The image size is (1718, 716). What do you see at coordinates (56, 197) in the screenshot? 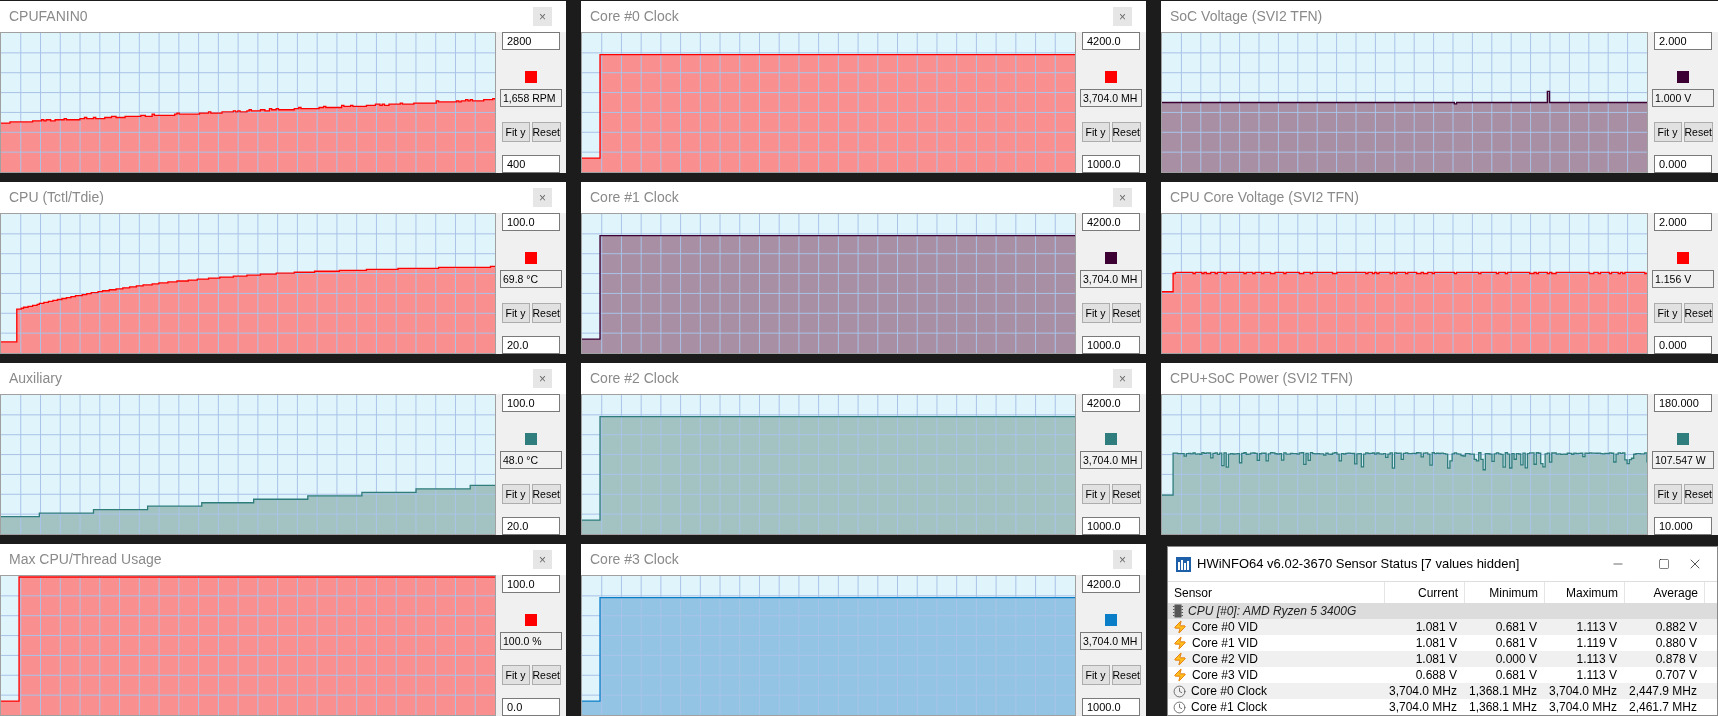
I see `window-title: CPU (Tctl/Tdie)` at bounding box center [56, 197].